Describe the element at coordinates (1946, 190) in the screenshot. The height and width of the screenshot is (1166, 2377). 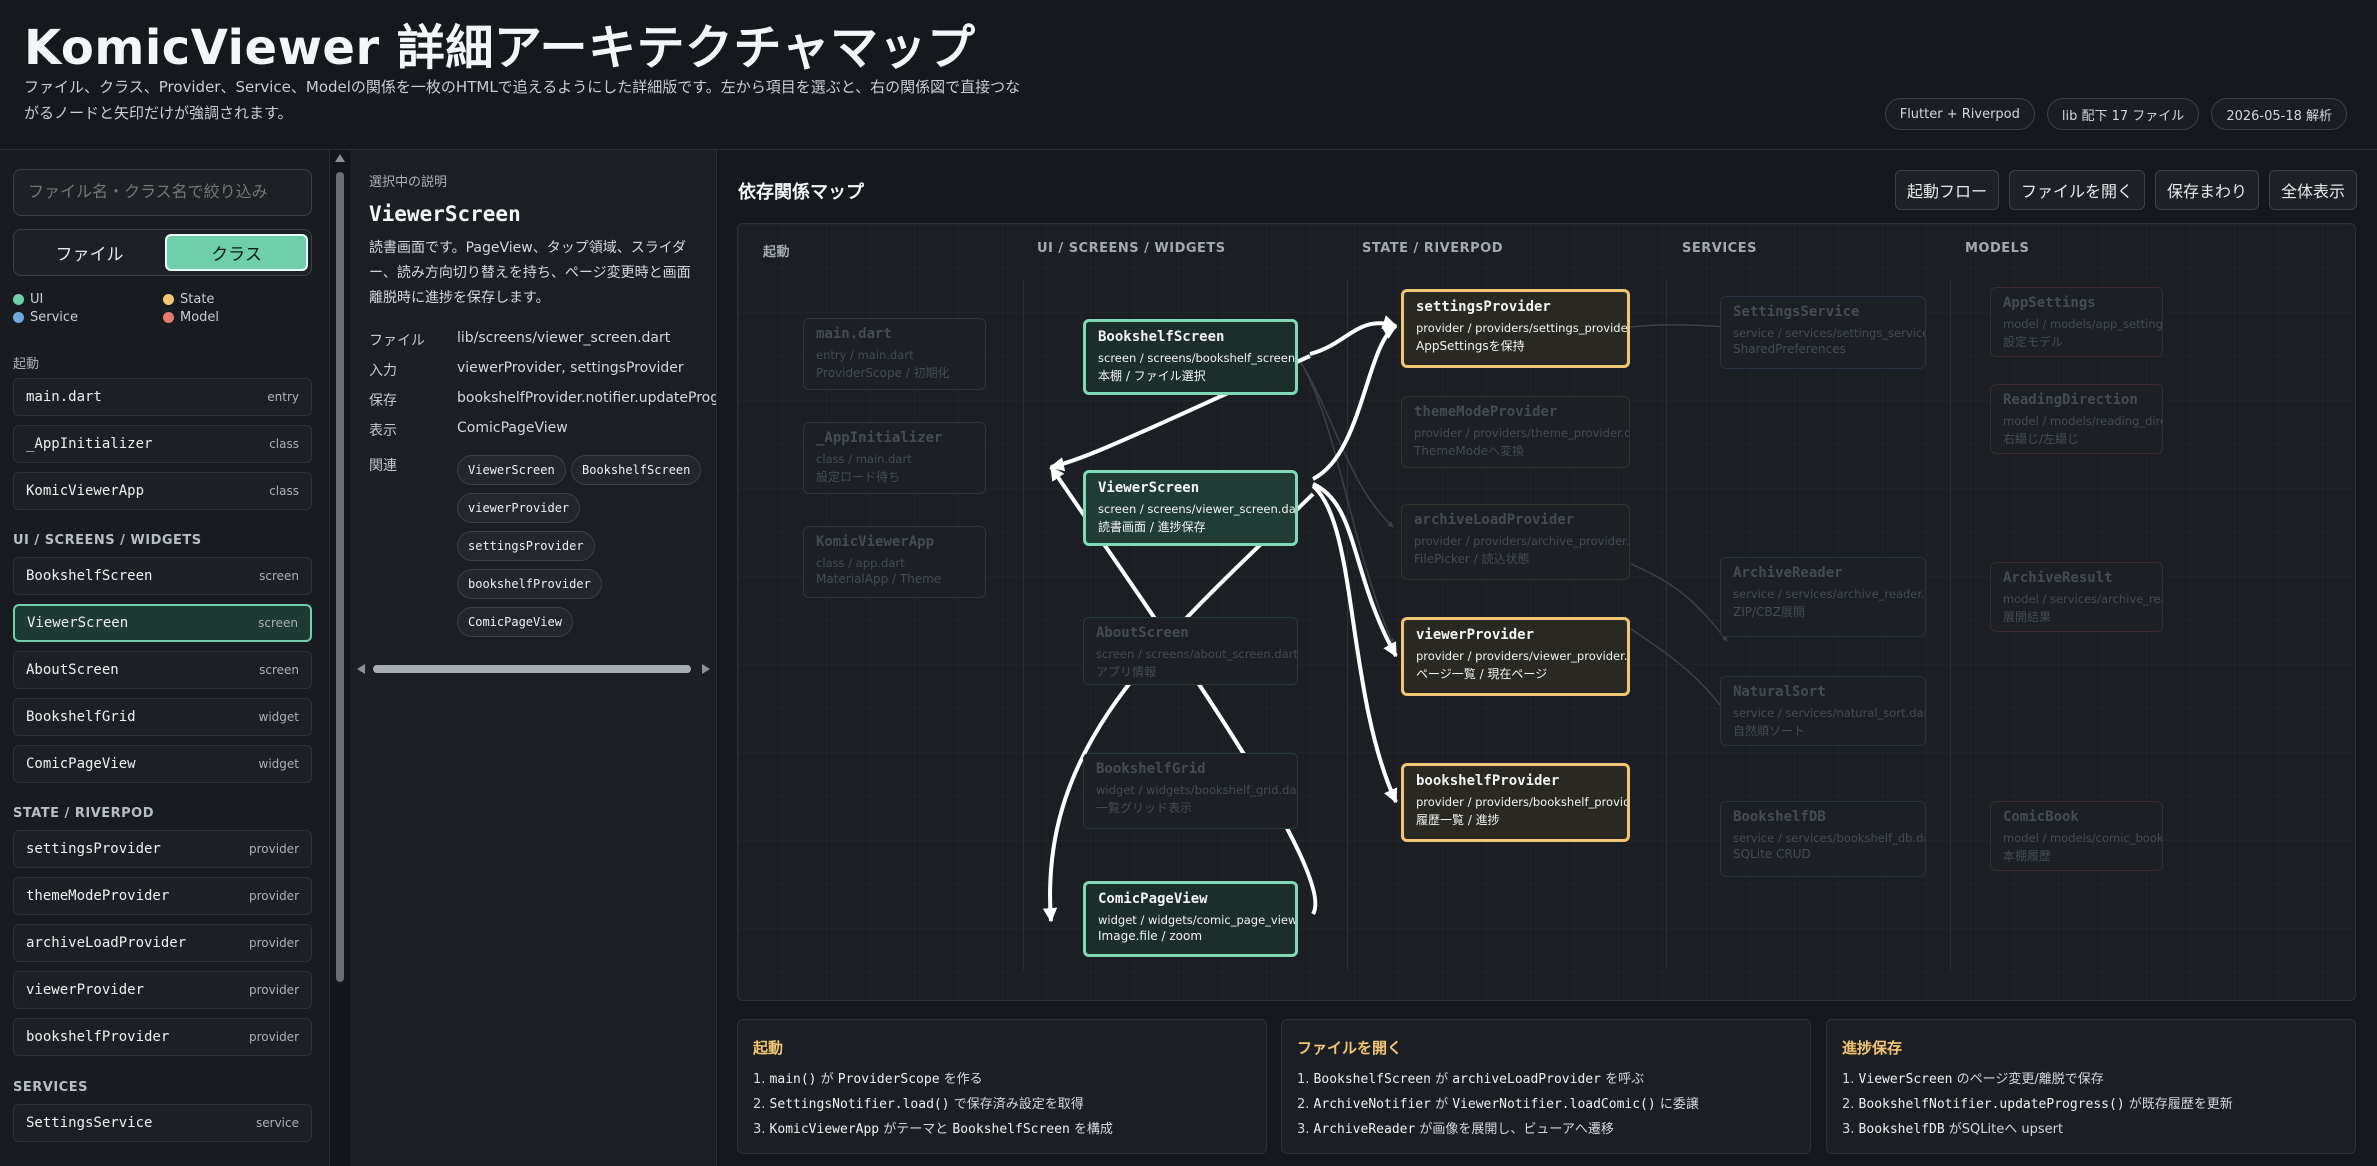
I see `startup-flow-button: 起動フロー` at that location.